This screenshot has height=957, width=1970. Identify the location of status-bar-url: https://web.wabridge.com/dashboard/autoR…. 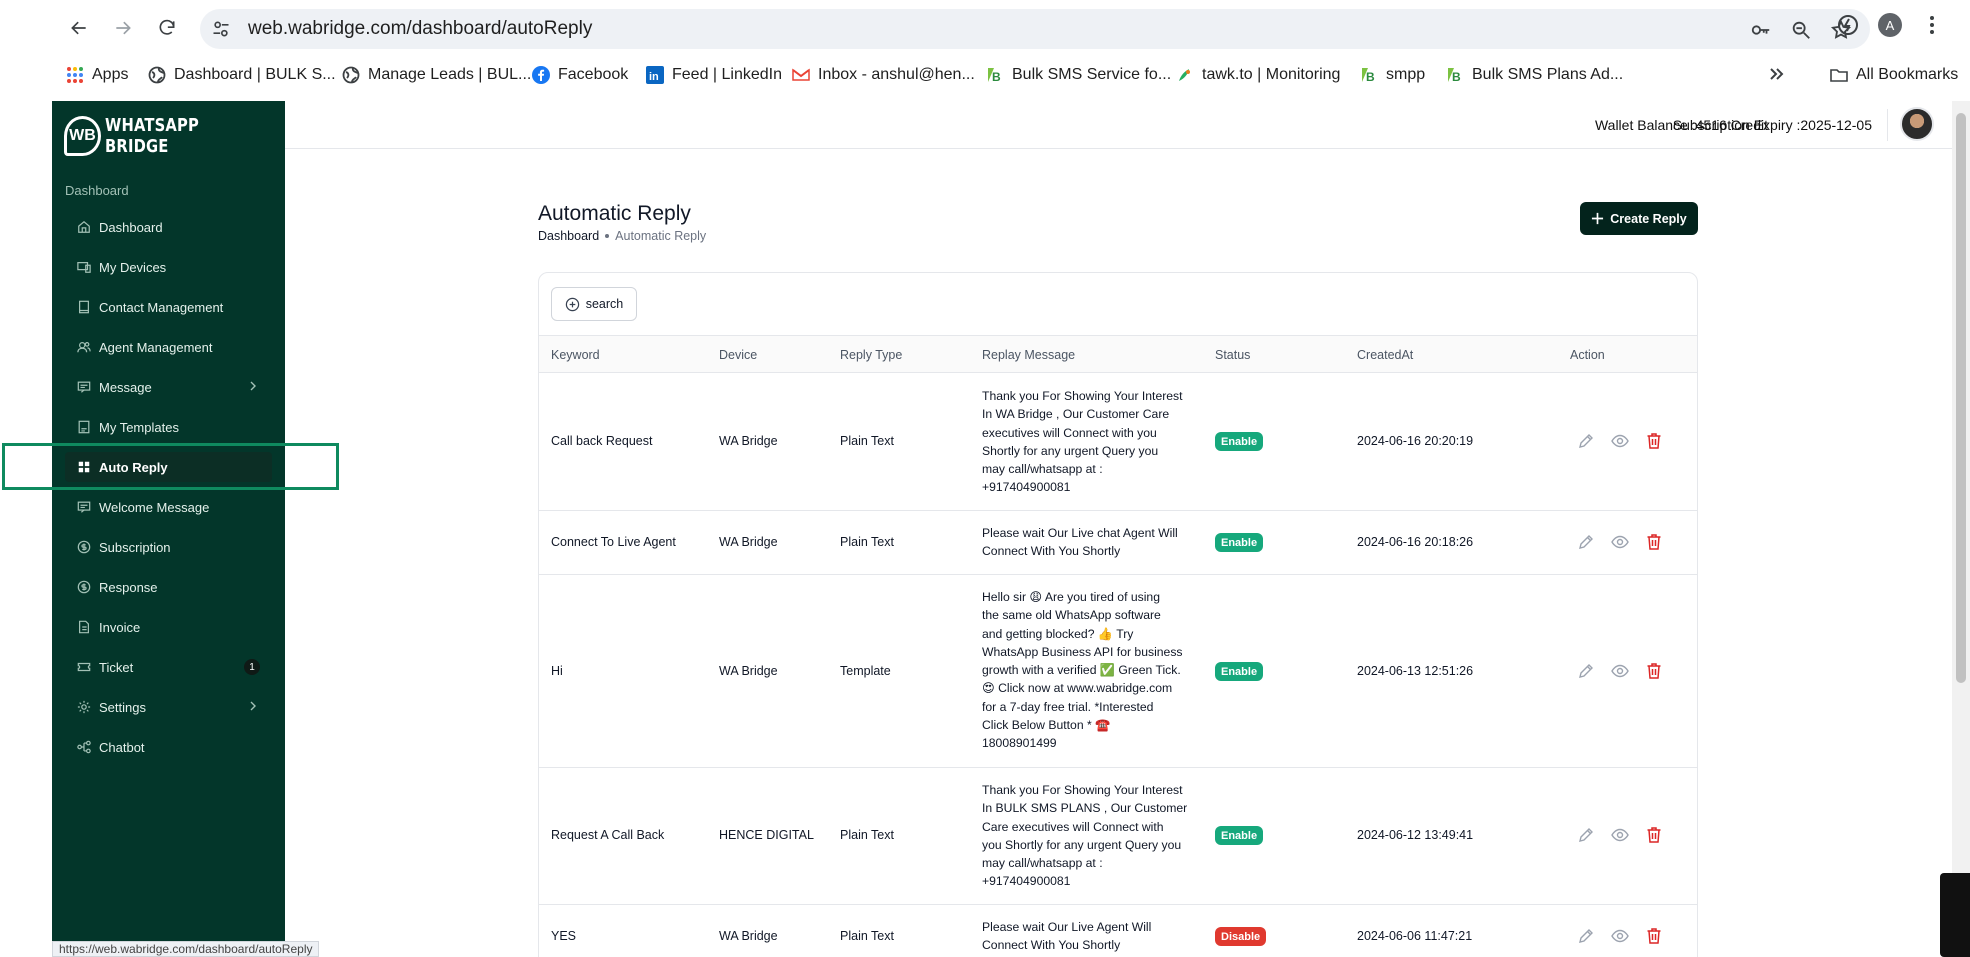
(186, 949).